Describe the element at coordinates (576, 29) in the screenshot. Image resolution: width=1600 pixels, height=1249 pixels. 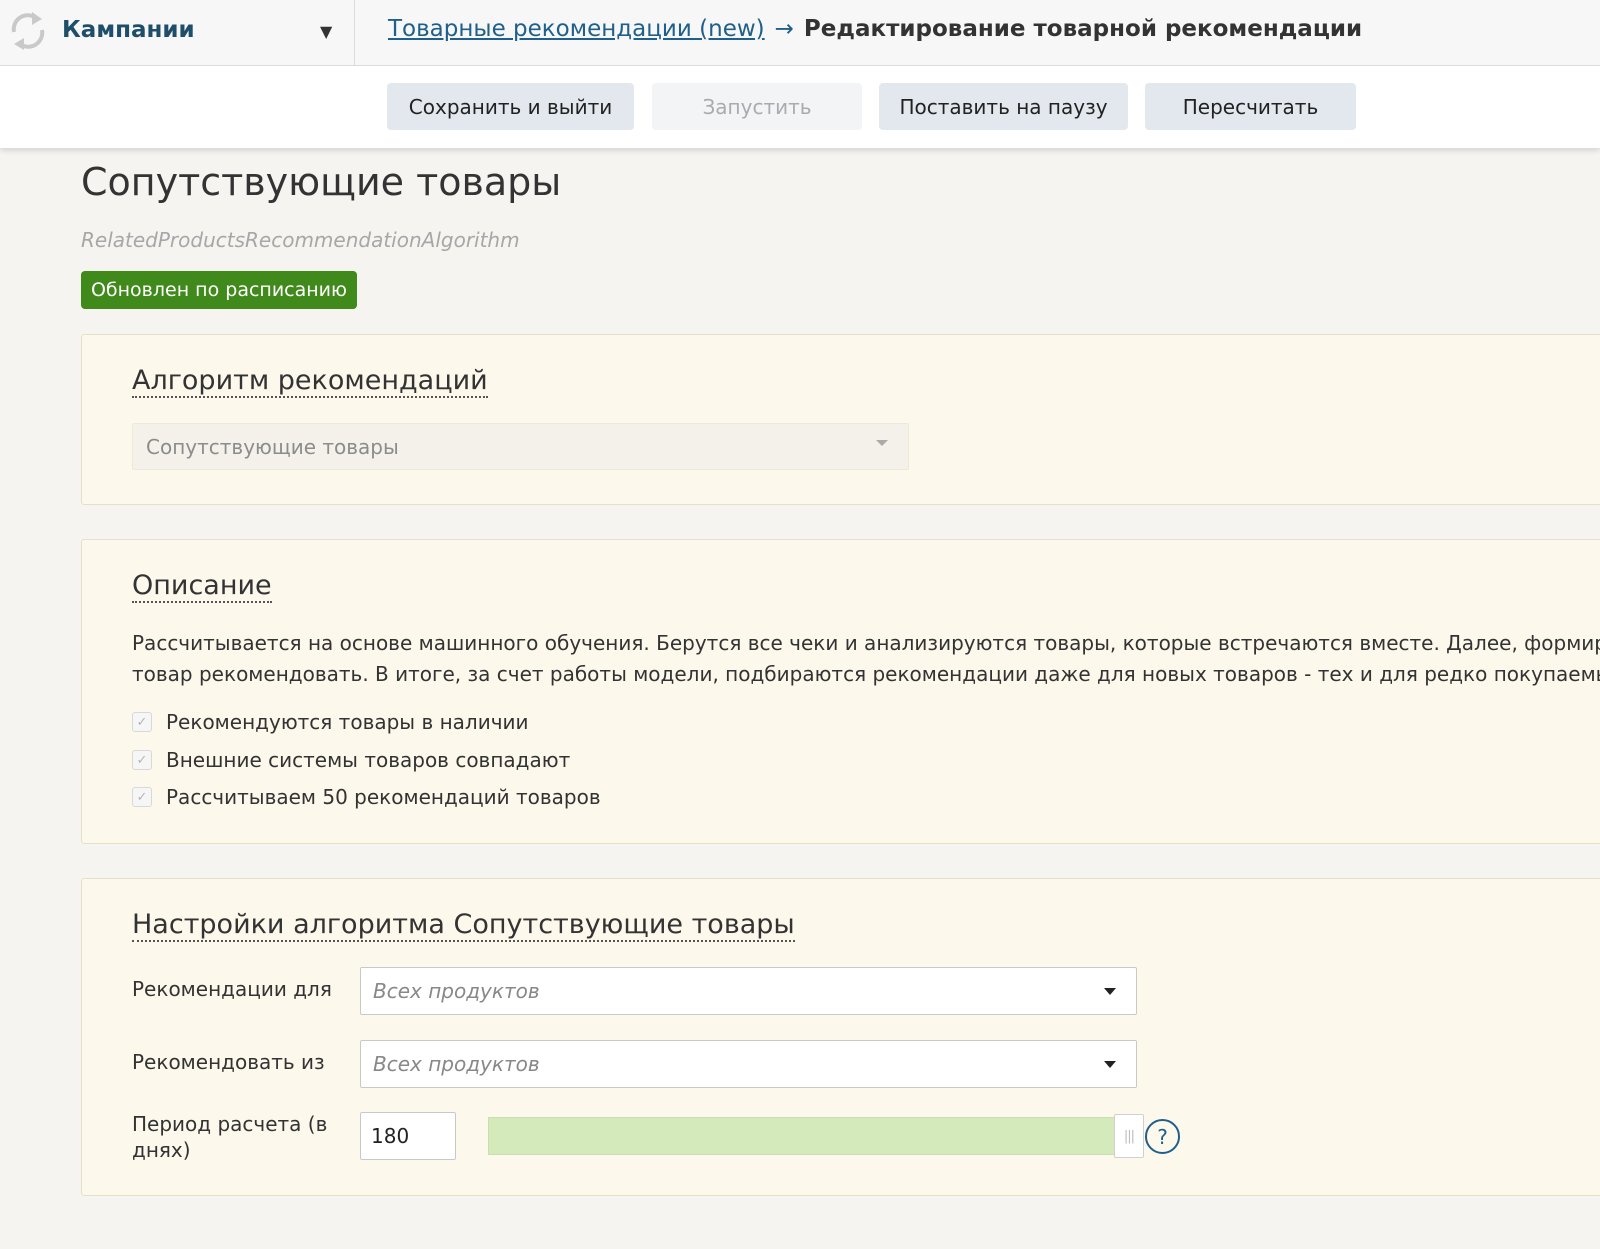
I see `breadcrumb-link: Товарные рекомендации (new)` at that location.